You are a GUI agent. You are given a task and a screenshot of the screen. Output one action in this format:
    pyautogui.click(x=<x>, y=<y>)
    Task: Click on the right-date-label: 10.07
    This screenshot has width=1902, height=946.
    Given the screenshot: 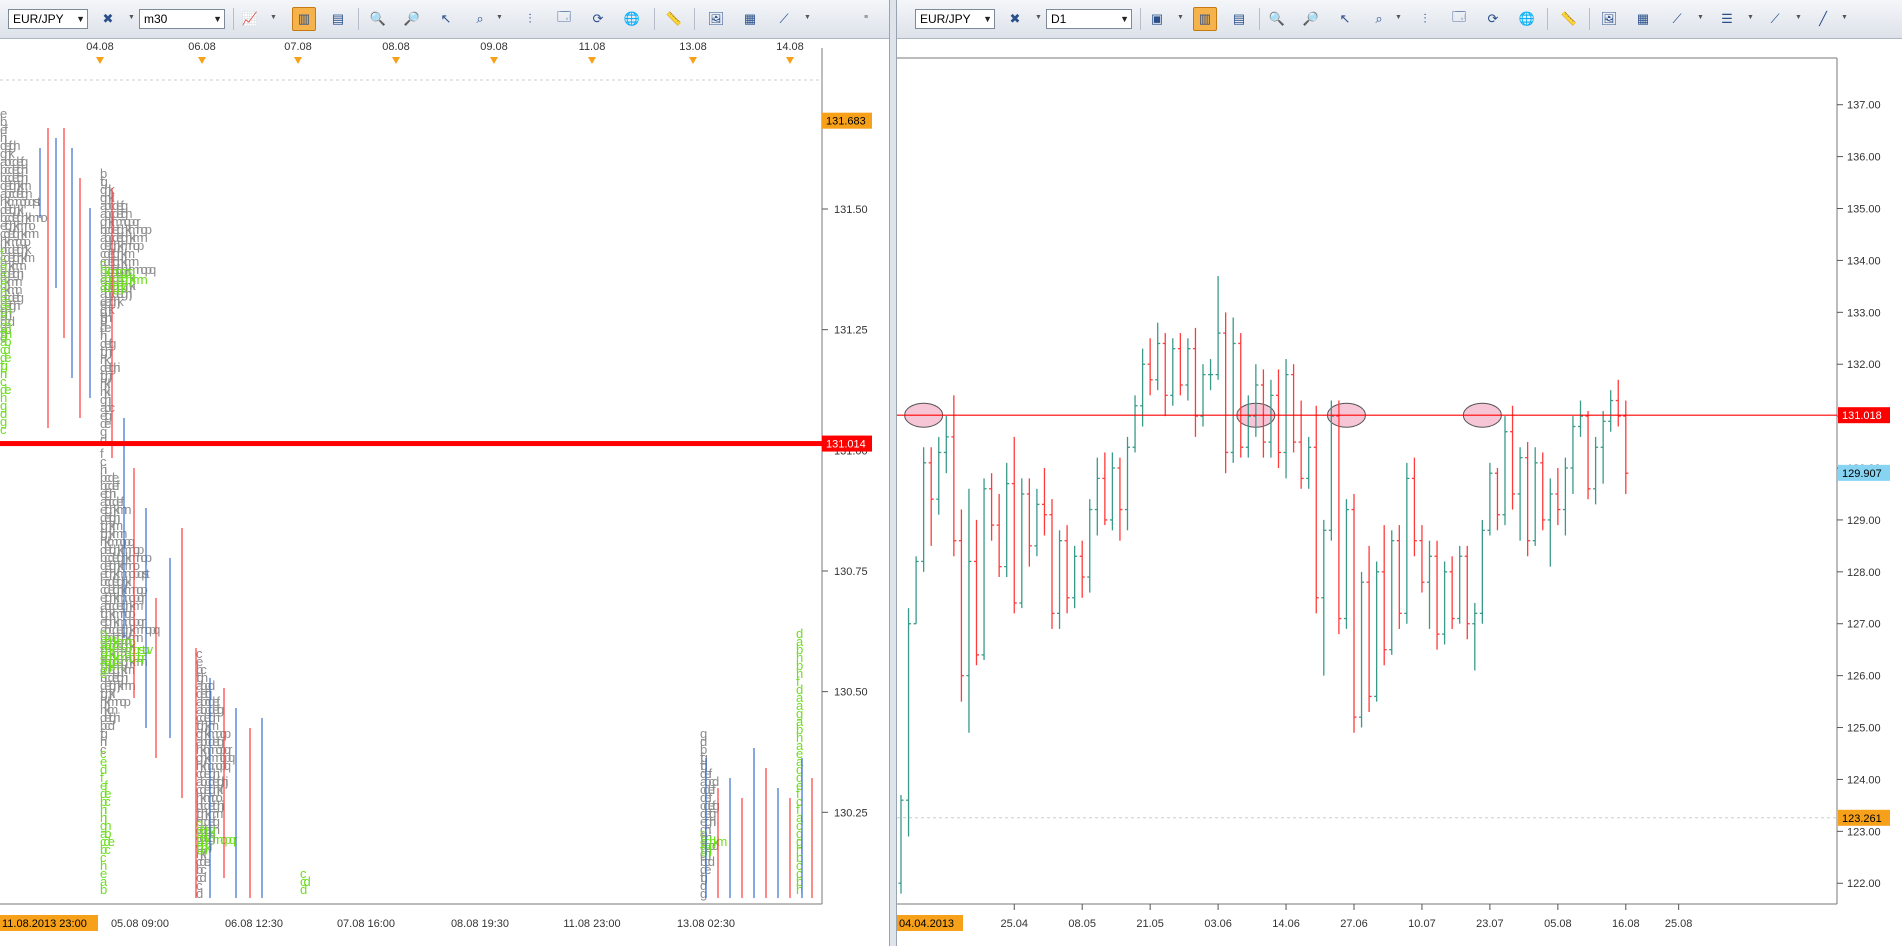 What is the action you would take?
    pyautogui.click(x=1422, y=924)
    